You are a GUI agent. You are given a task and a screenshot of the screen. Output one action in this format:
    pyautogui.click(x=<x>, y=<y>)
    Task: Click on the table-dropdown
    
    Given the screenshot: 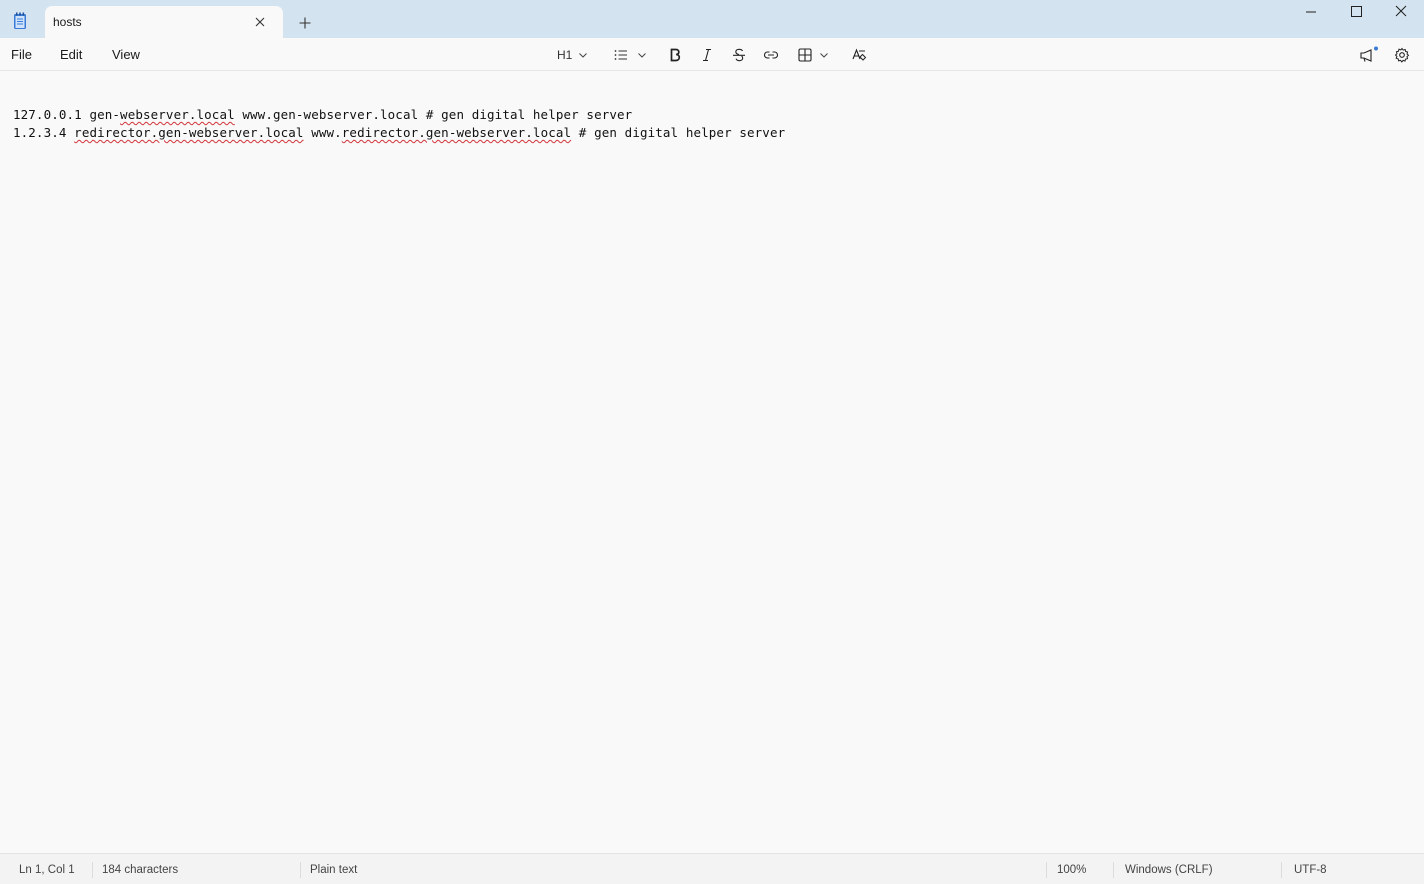 What is the action you would take?
    pyautogui.click(x=813, y=55)
    